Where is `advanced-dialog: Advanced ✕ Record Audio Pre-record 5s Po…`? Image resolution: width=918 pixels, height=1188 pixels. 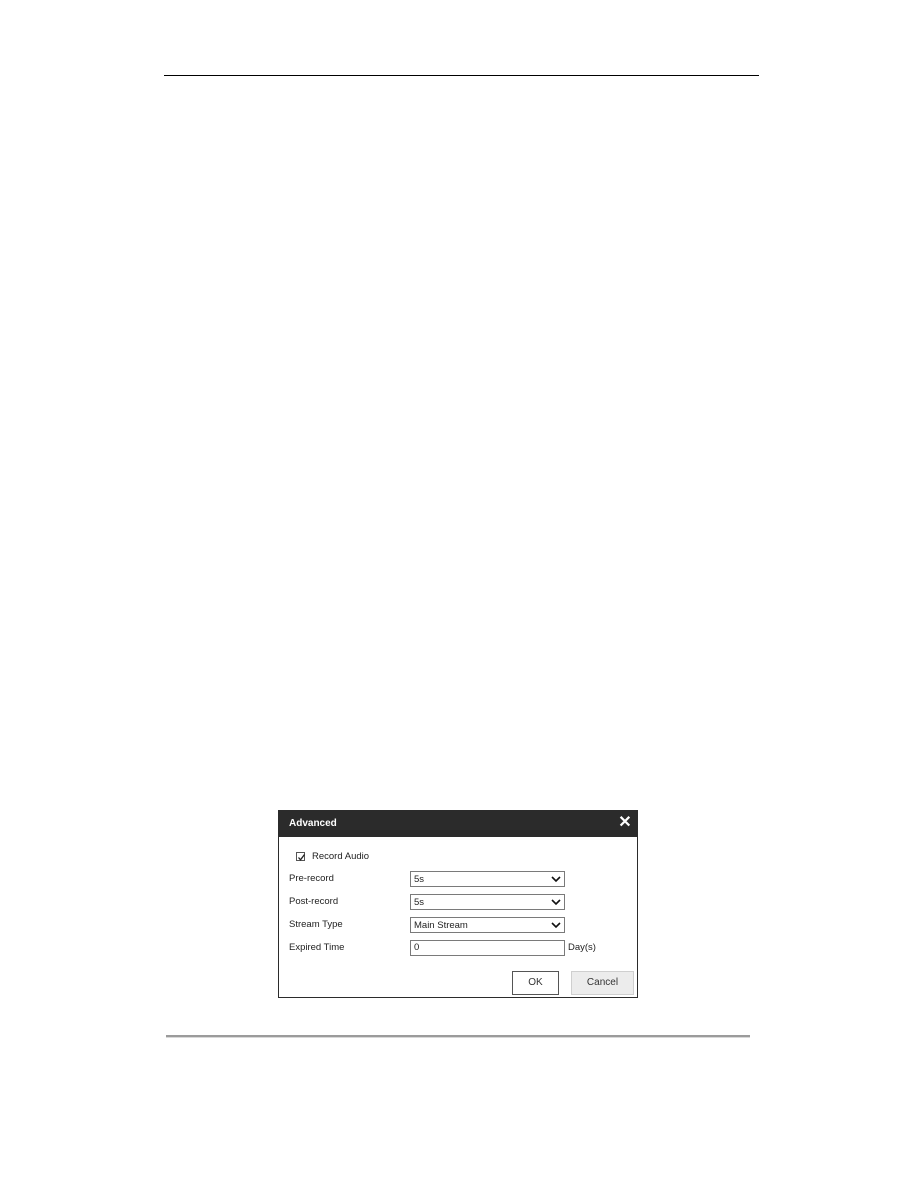 advanced-dialog: Advanced ✕ Record Audio Pre-record 5s Po… is located at coordinates (458, 904).